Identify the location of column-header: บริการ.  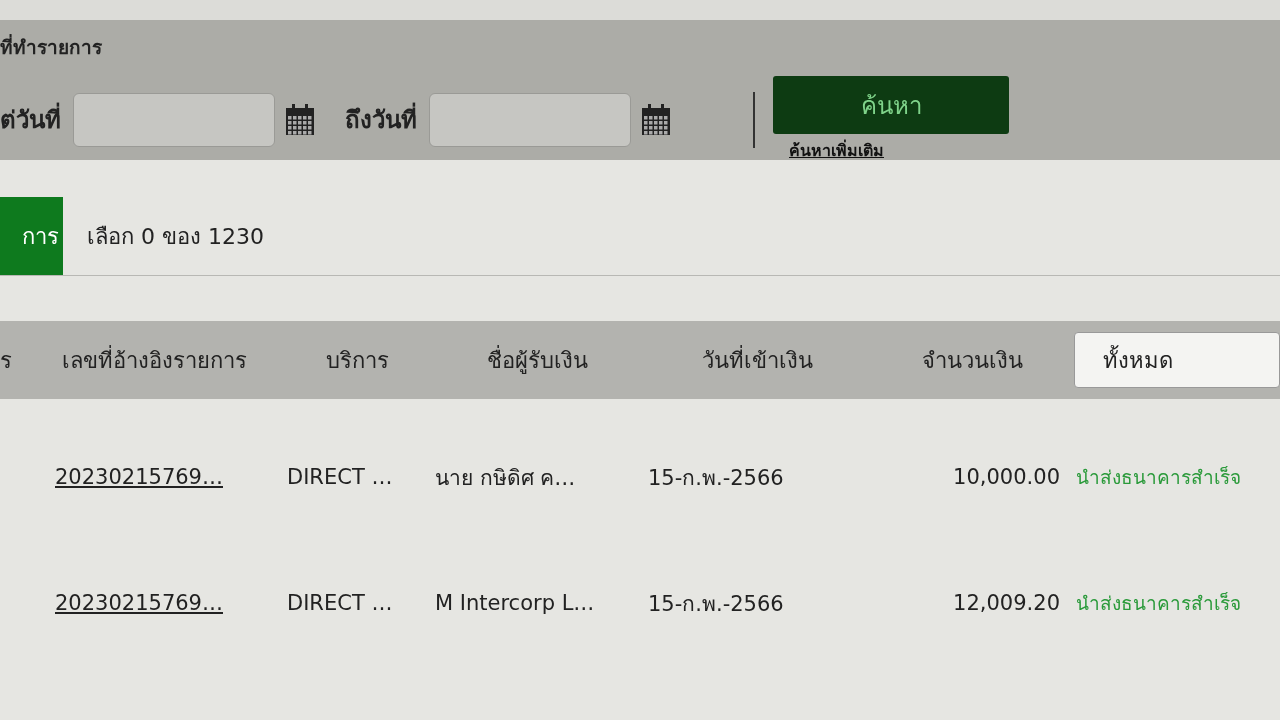
(357, 360).